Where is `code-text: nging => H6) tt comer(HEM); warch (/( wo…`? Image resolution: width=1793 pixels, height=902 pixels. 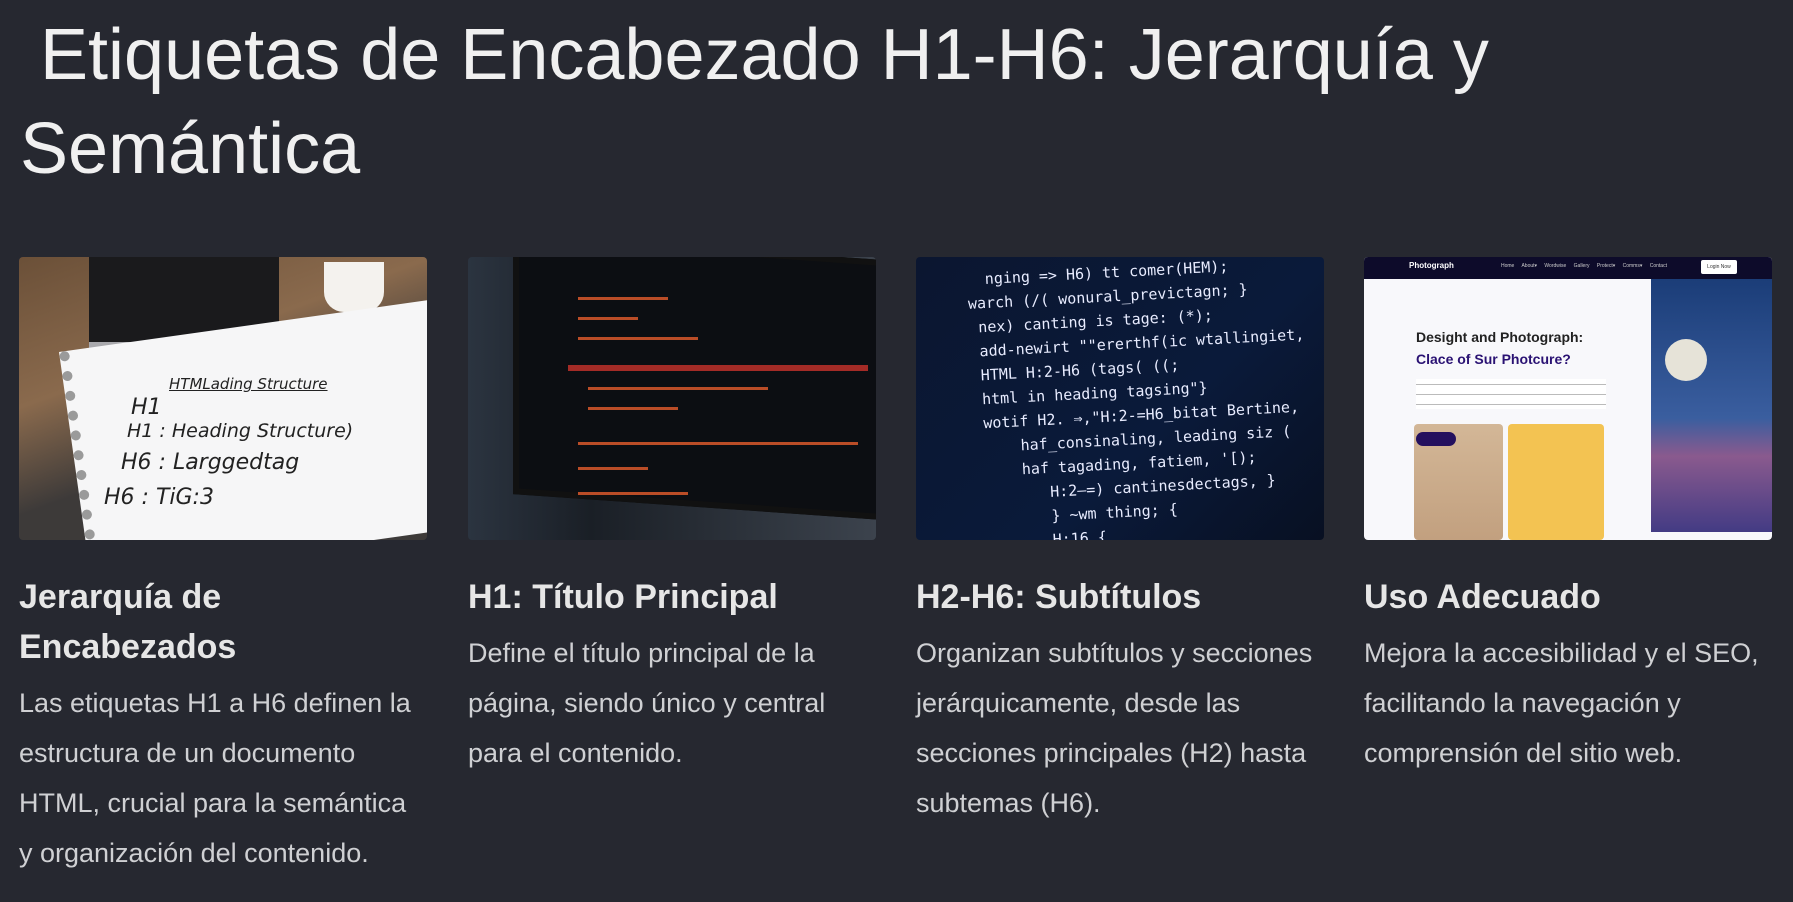 code-text: nging => H6) tt comer(HEM); warch (/( wo… is located at coordinates (1136, 398).